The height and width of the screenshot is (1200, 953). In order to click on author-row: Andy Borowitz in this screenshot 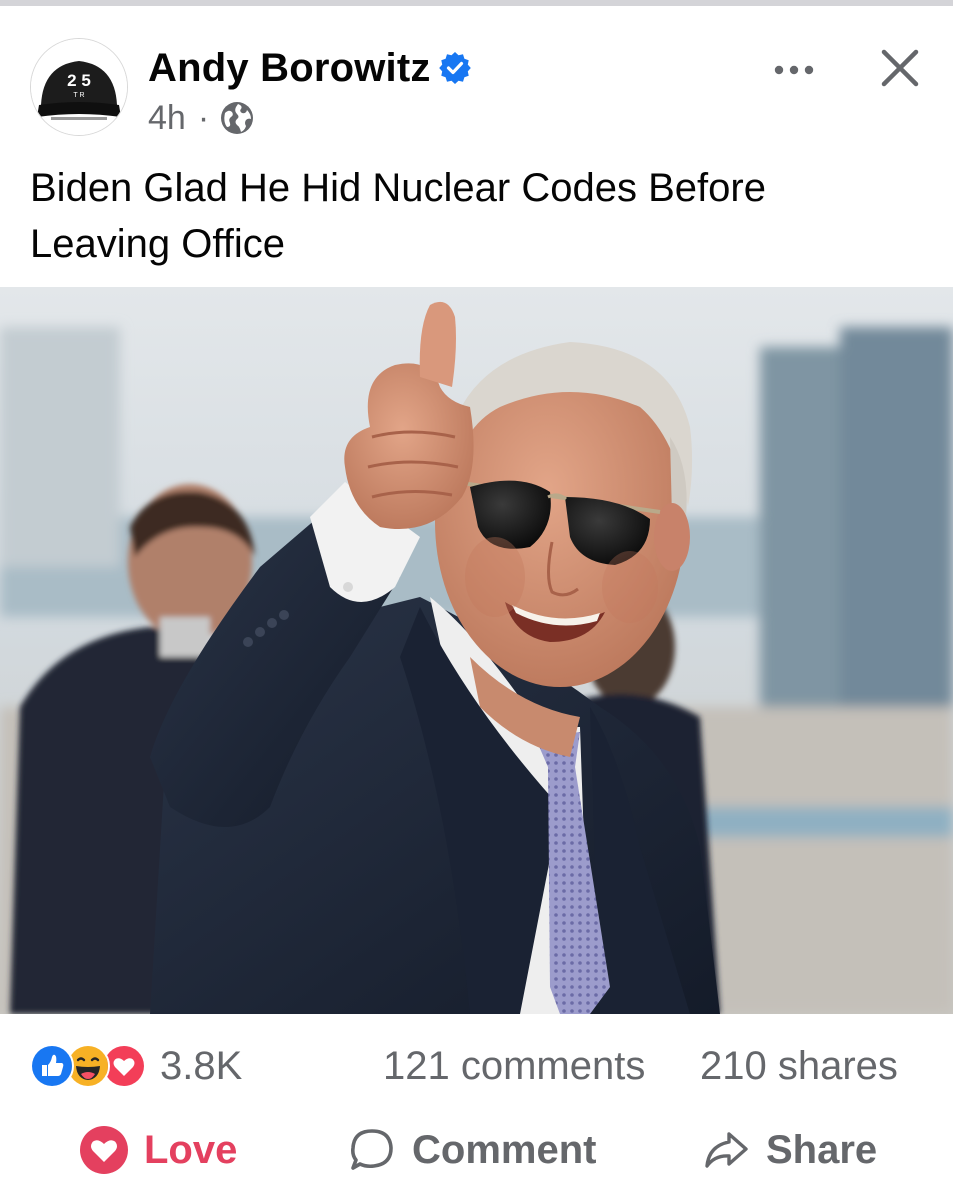, I will do `click(309, 68)`.